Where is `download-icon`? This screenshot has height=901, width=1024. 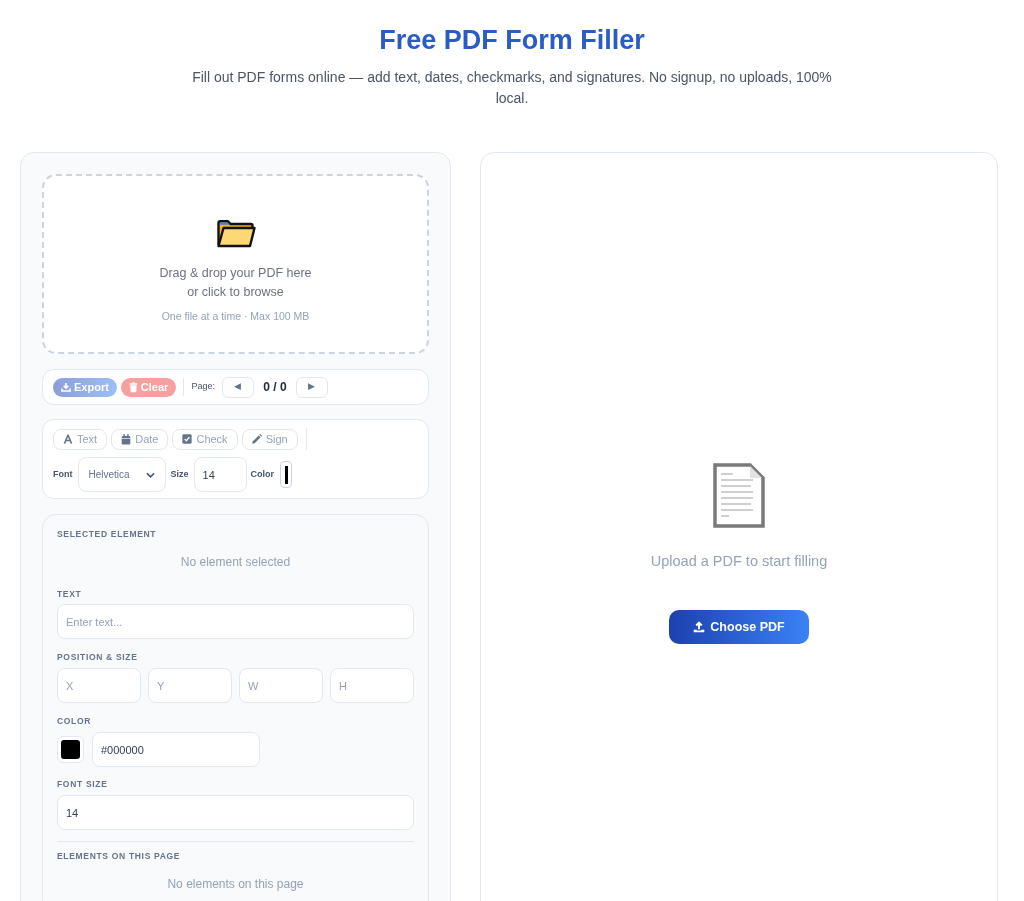
download-icon is located at coordinates (66, 387).